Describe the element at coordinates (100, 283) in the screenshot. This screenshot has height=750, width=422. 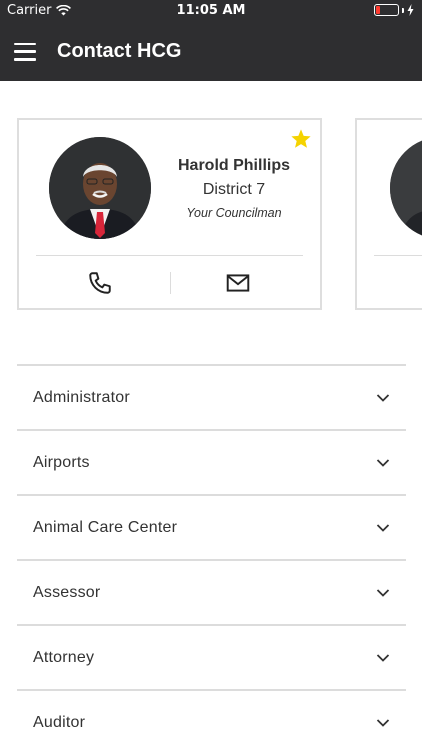
I see `phone-icon` at that location.